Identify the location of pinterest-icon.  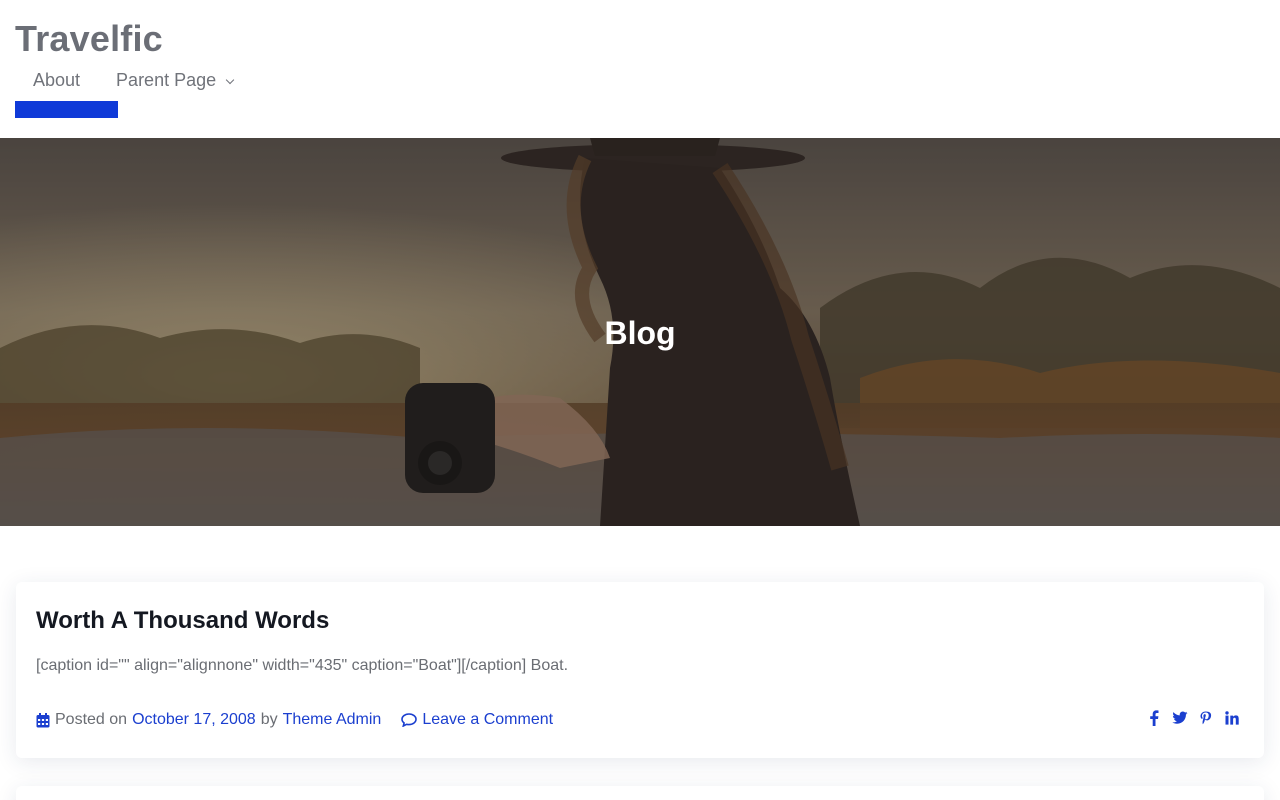
(1206, 718).